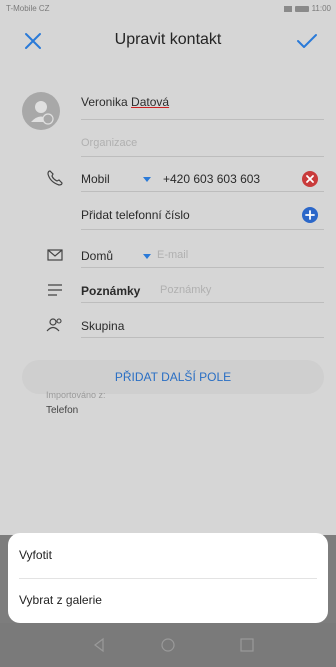  What do you see at coordinates (168, 9) in the screenshot?
I see `status-bar: T-Mobile CZ 11:00` at bounding box center [168, 9].